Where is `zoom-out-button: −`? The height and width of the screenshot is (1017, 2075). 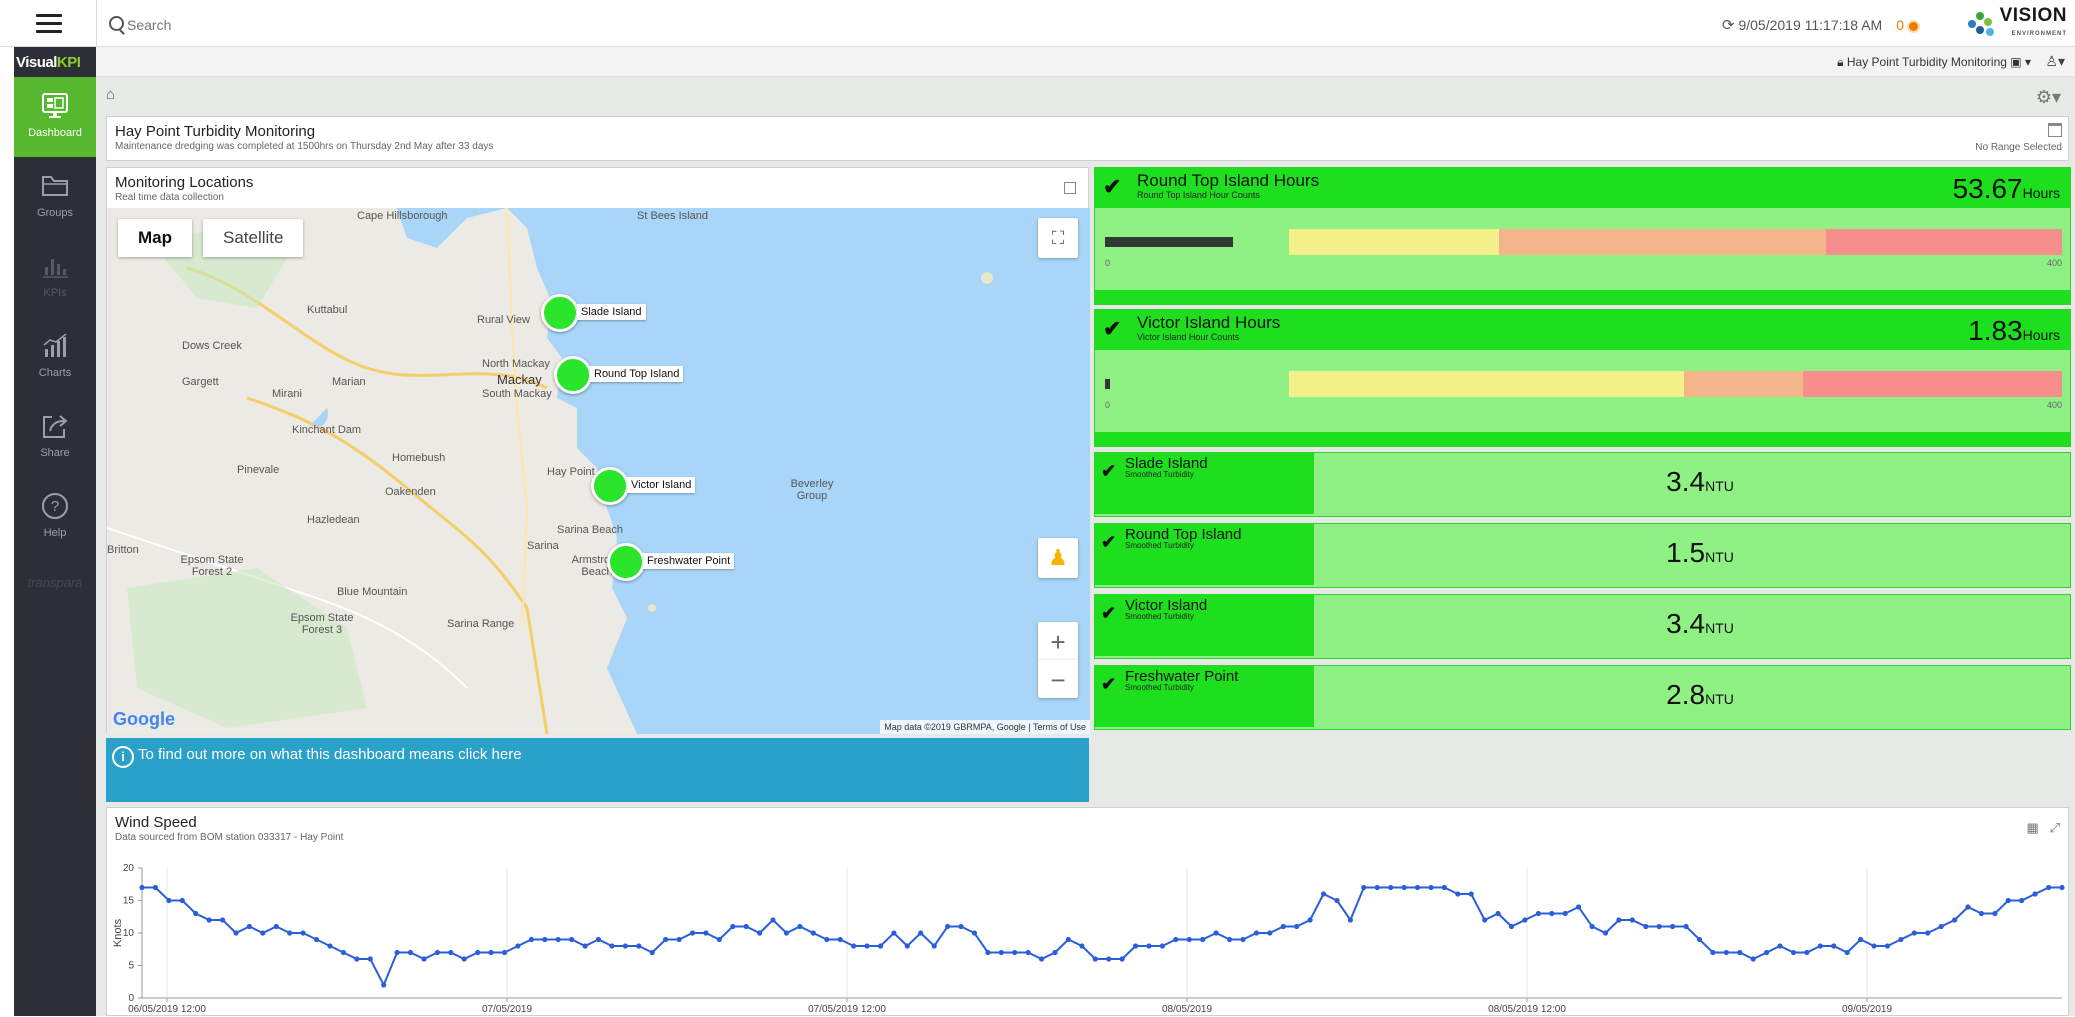 zoom-out-button: − is located at coordinates (1058, 679).